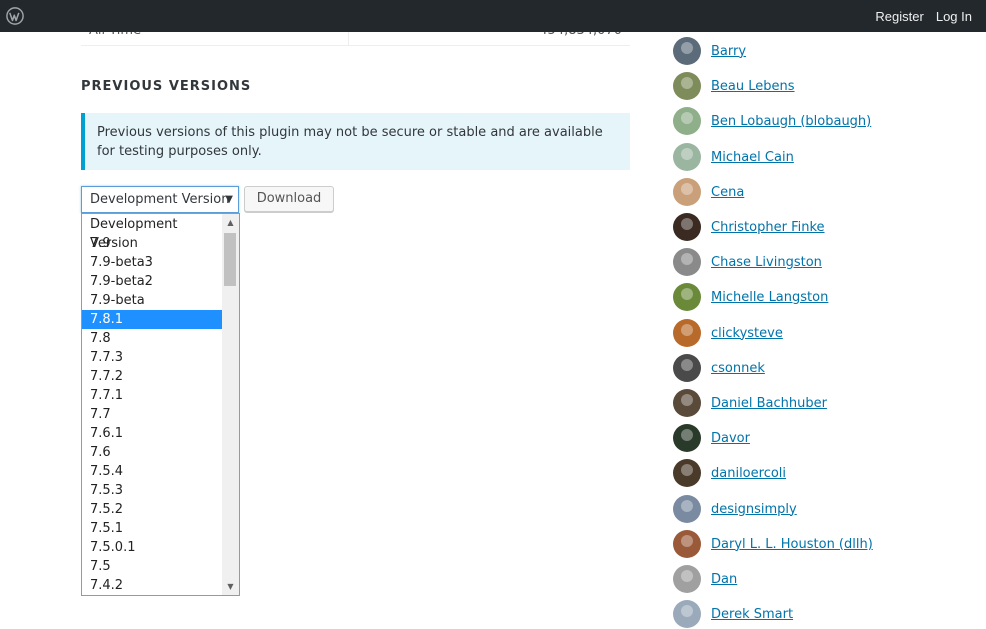  I want to click on contributor-link: Michael Cain, so click(752, 157).